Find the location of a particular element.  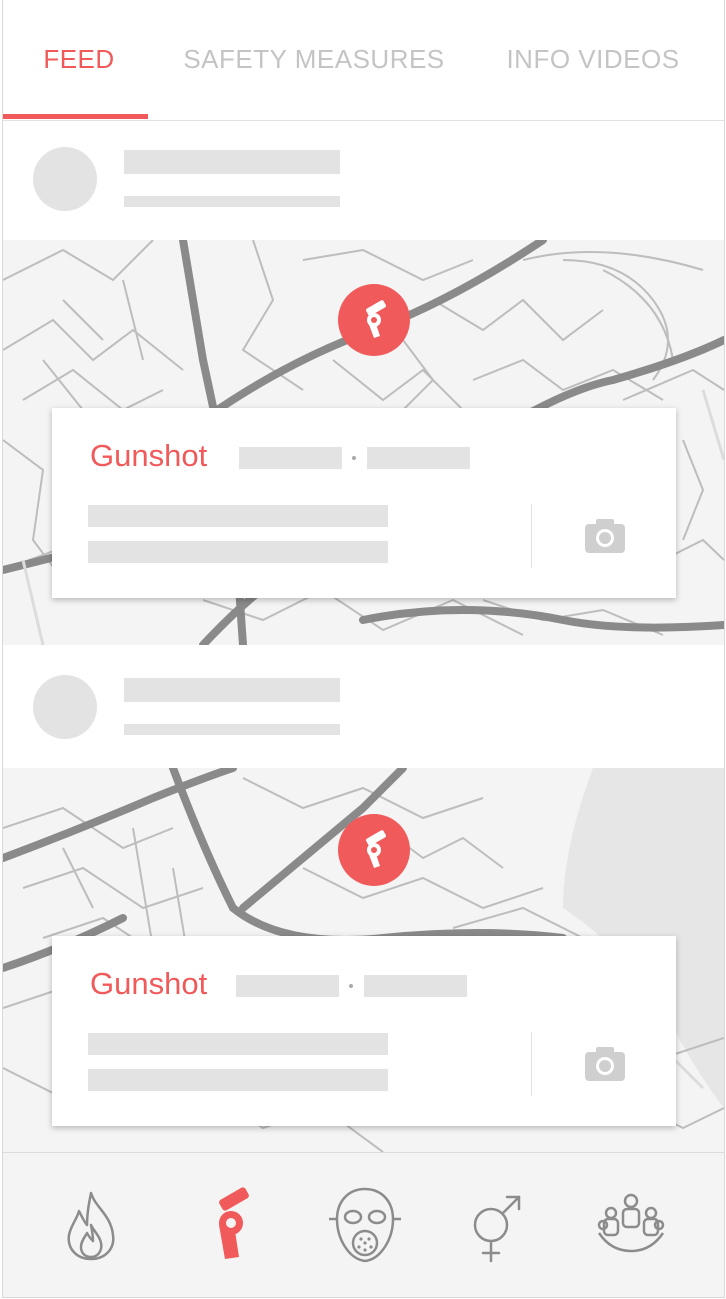

nav-fire is located at coordinates (91, 1225).